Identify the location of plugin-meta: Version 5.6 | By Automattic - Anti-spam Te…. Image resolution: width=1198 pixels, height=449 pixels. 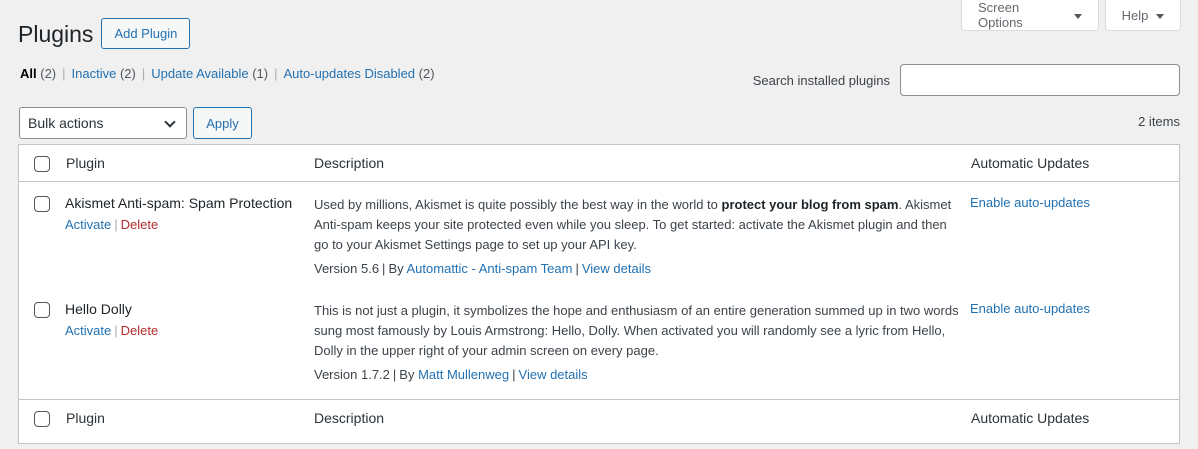
(482, 268).